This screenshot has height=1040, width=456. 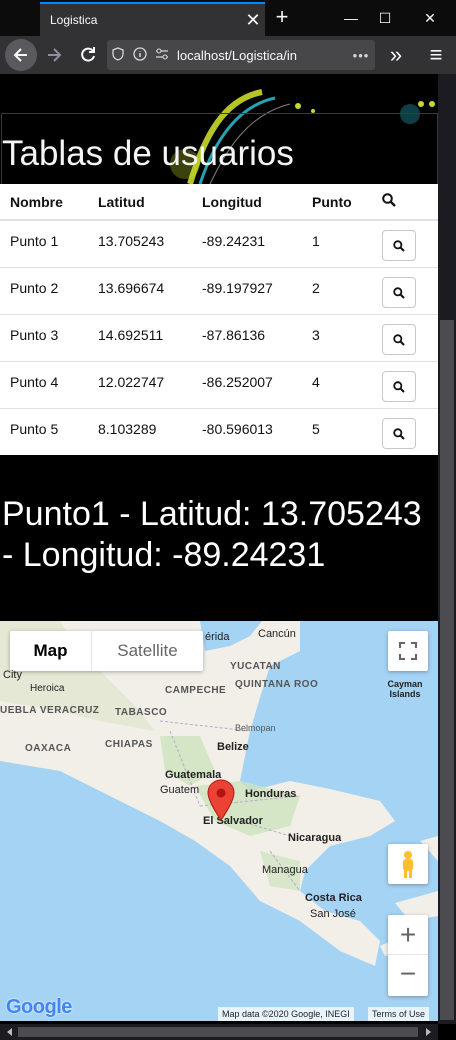 What do you see at coordinates (405, 689) in the screenshot?
I see `map-label-cayman: Cayman Islands` at bounding box center [405, 689].